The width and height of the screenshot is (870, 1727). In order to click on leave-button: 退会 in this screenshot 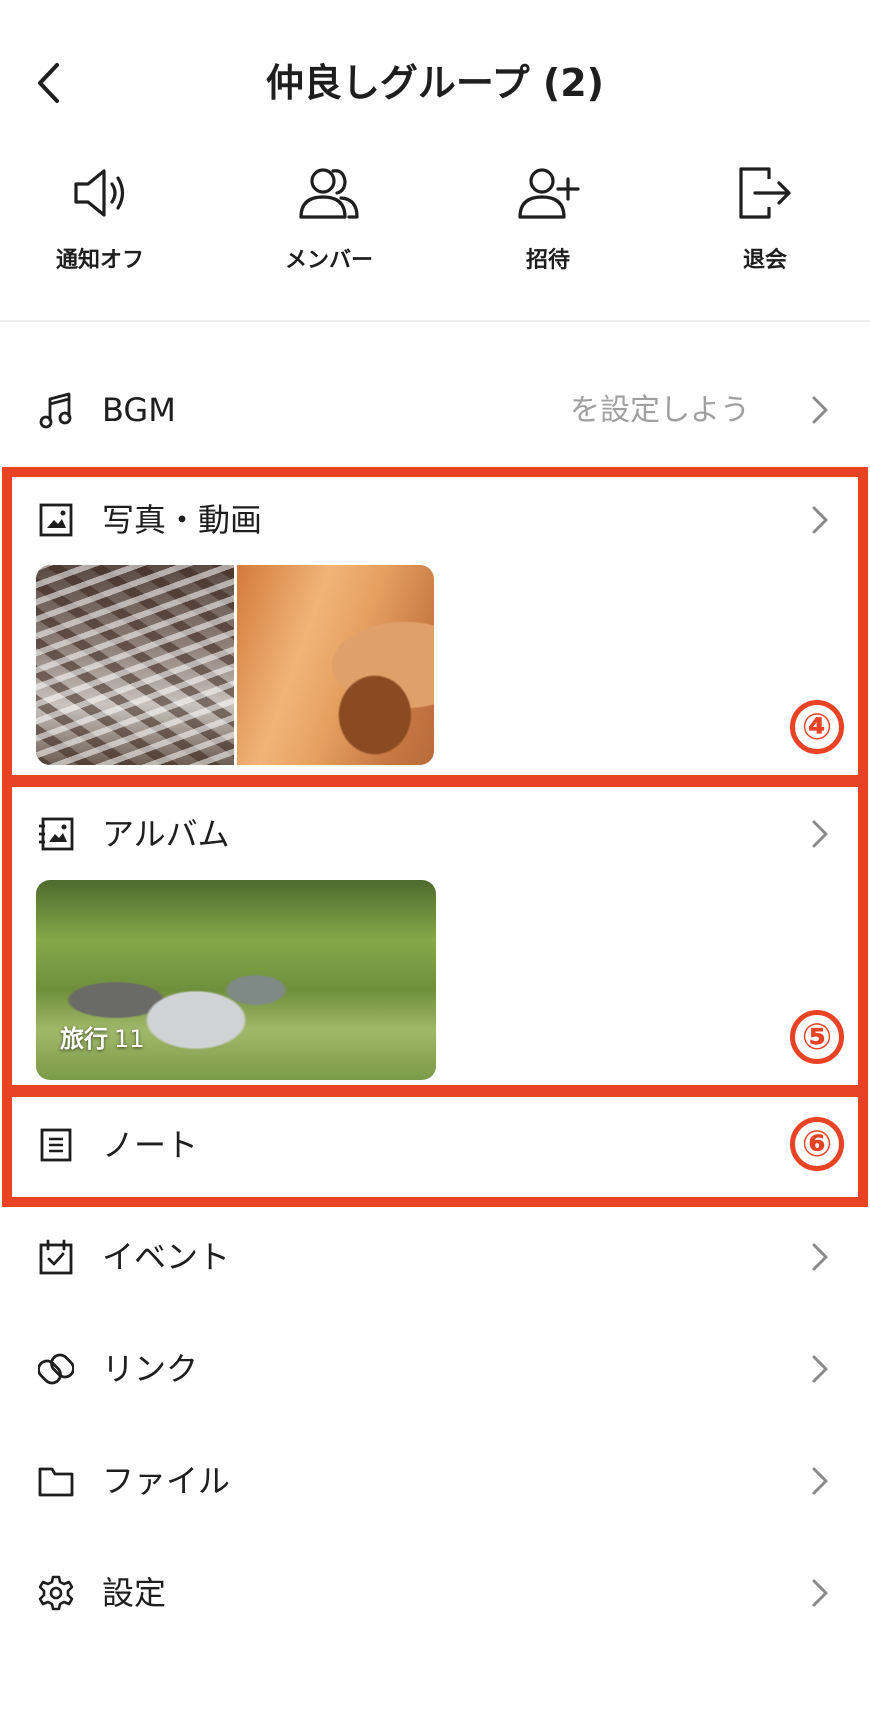, I will do `click(765, 212)`.